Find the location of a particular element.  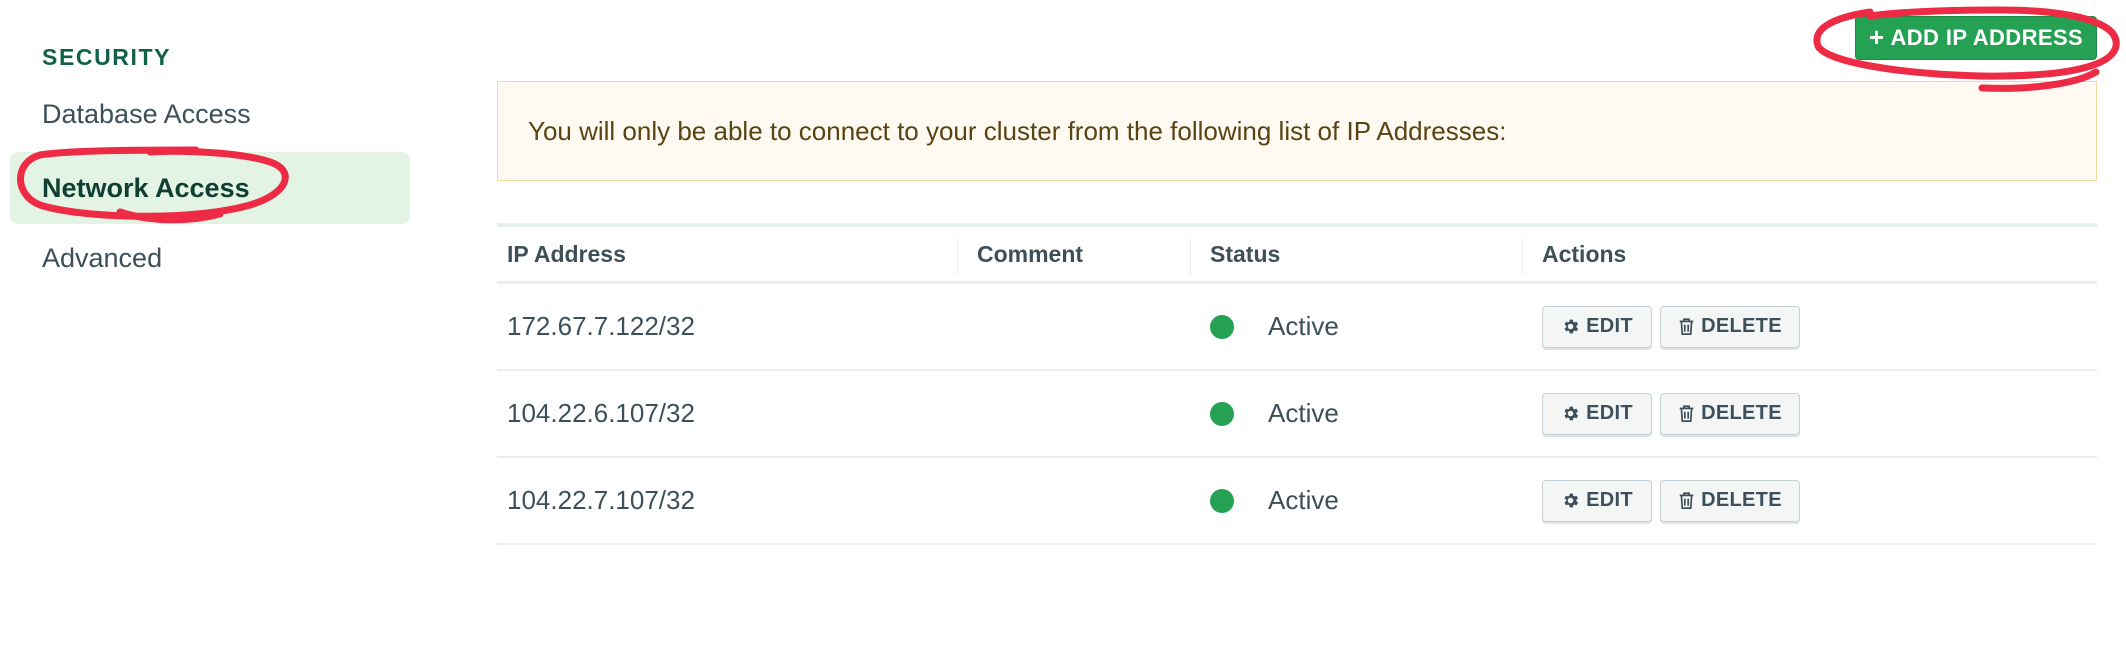

column-header-actions: Actions is located at coordinates (1584, 253).